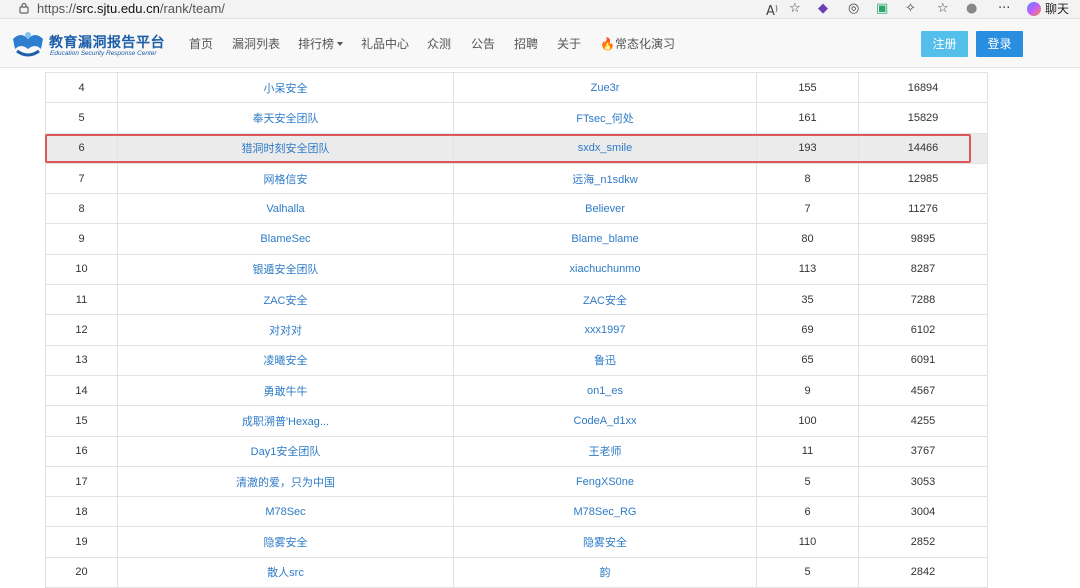 The image size is (1080, 588). Describe the element at coordinates (605, 421) in the screenshot. I see `leader-name-link: CodeA_d1xx` at that location.